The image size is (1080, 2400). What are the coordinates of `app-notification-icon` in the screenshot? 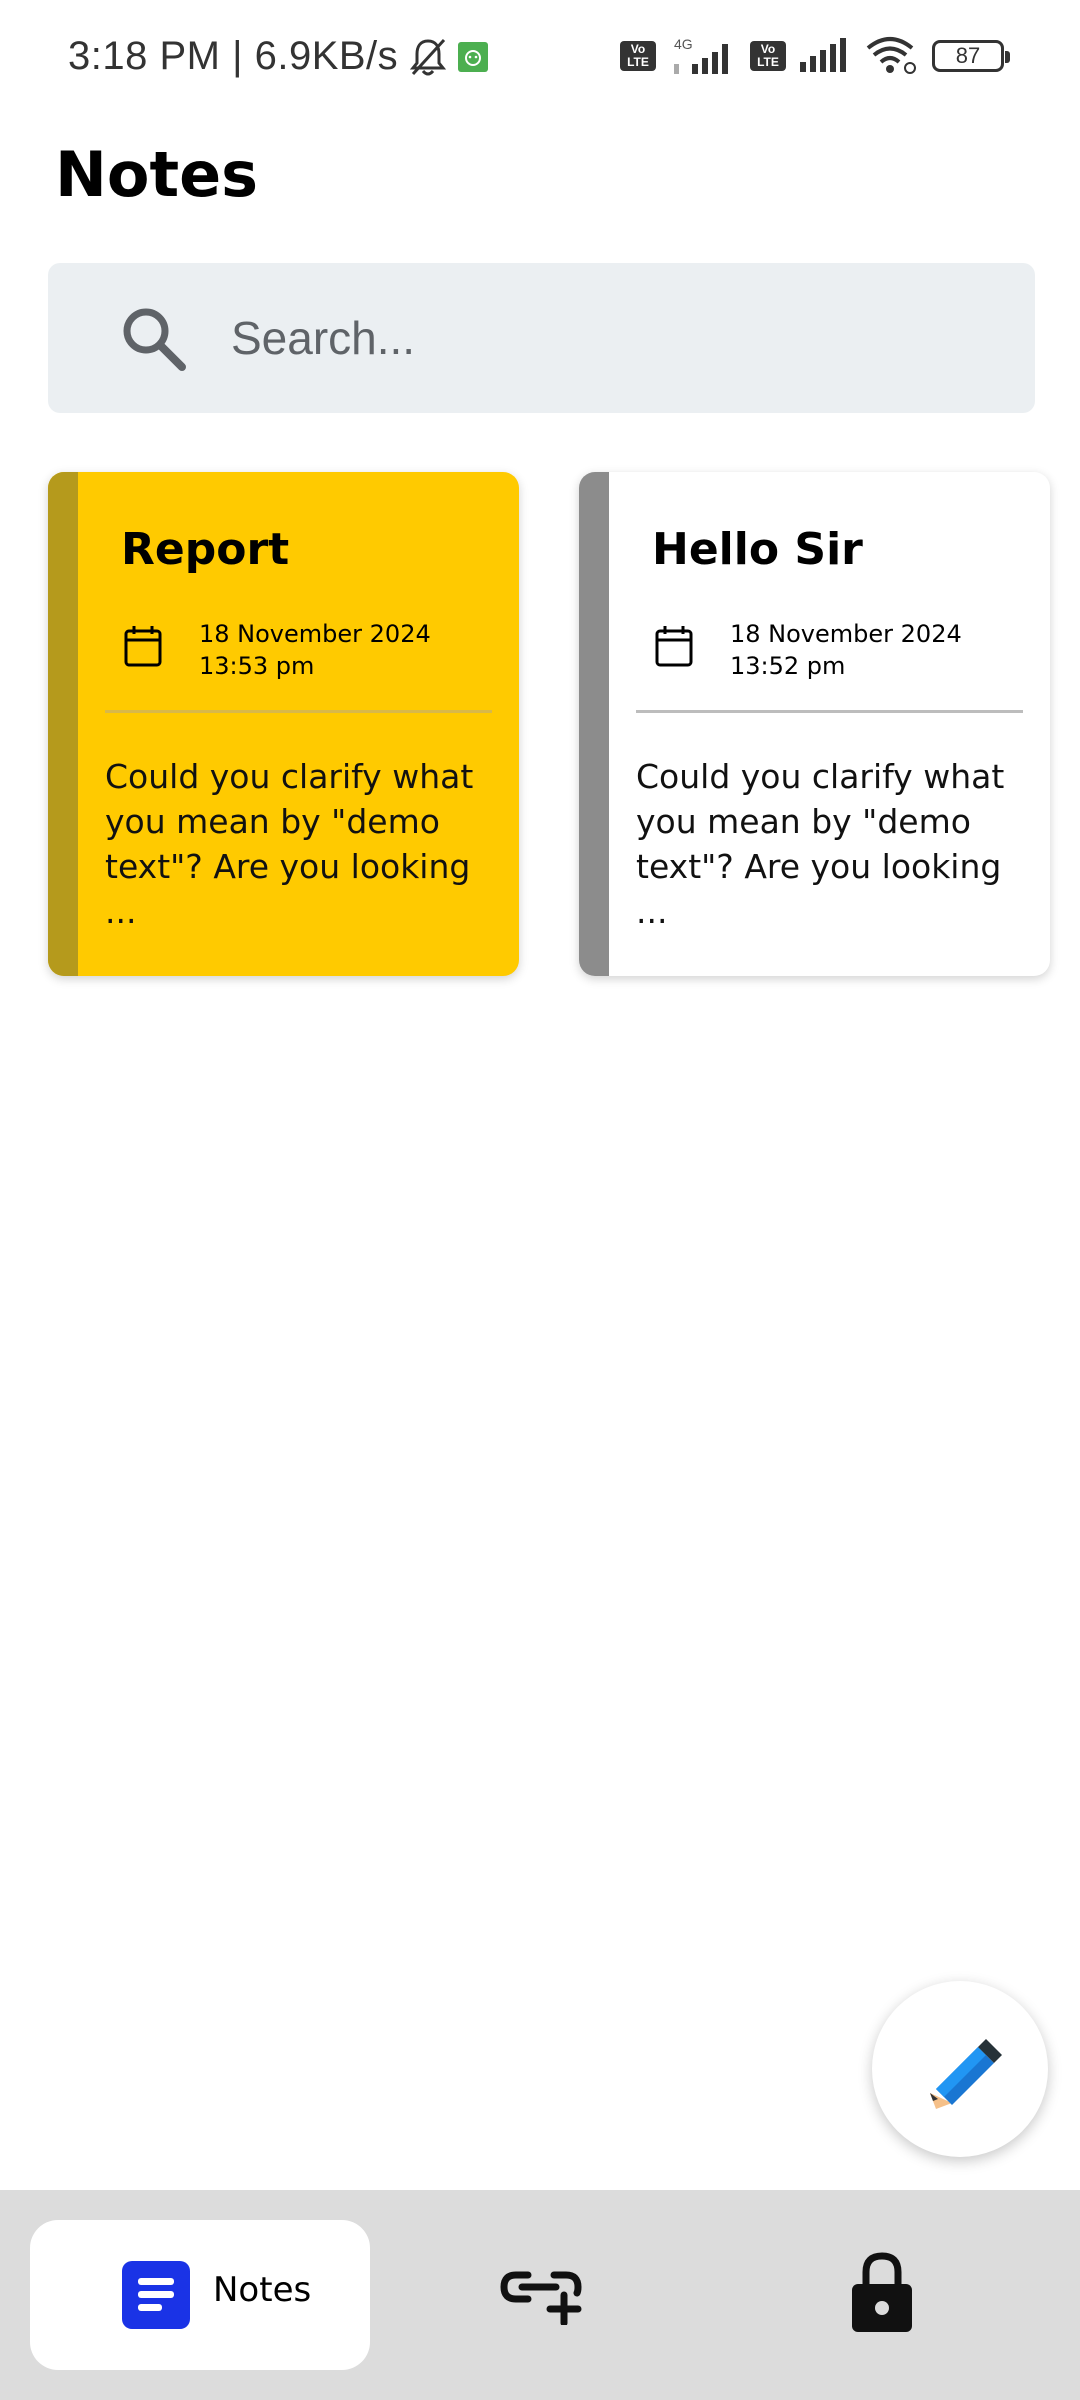 It's located at (473, 56).